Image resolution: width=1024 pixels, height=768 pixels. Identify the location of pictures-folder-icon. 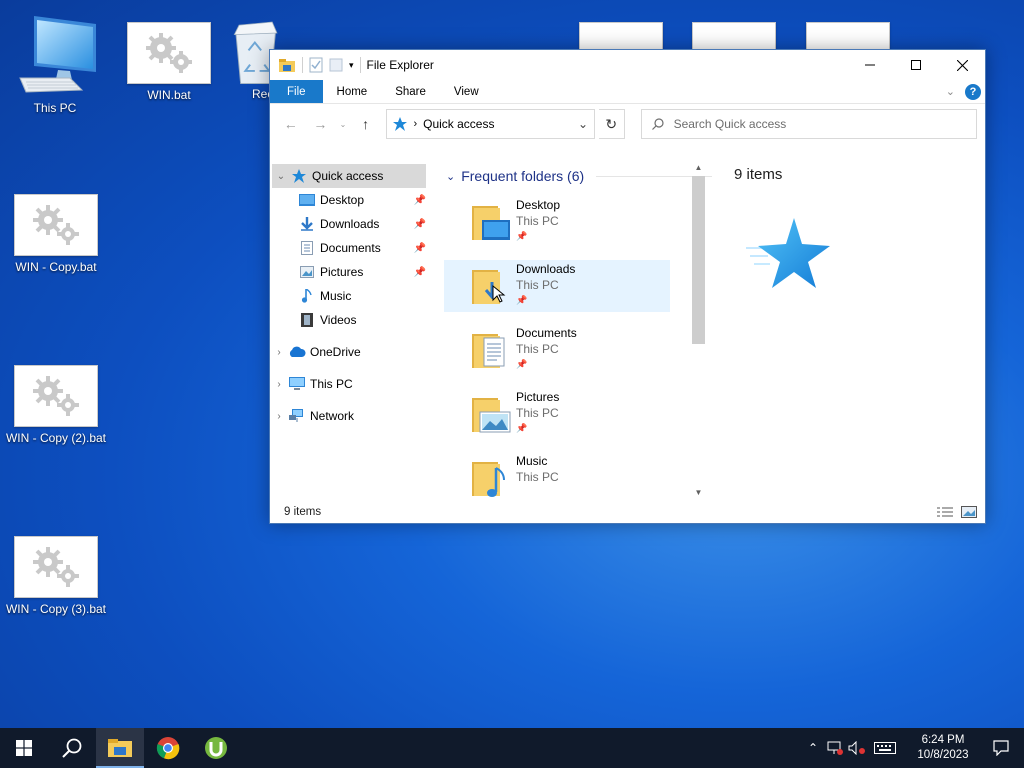
(491, 415).